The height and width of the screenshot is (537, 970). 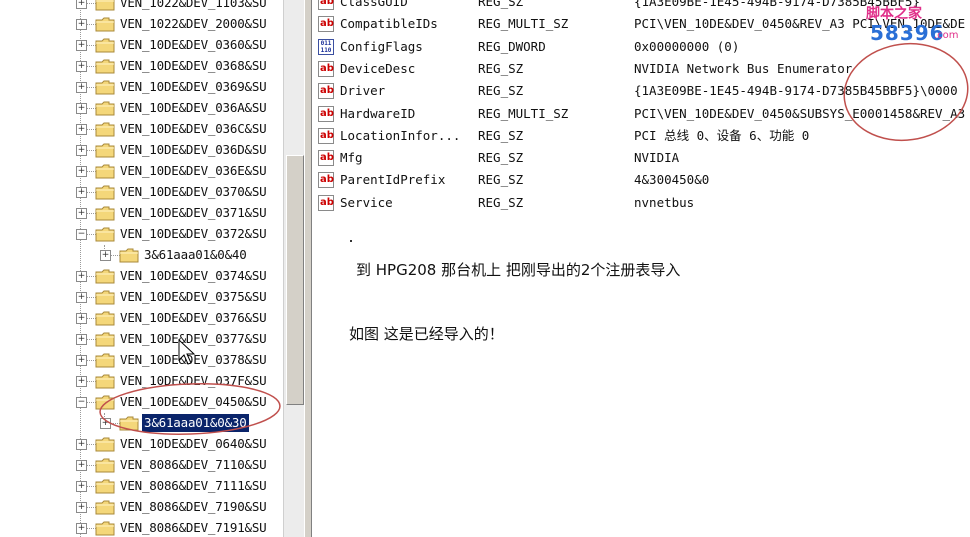 I want to click on tree-item-label: VEN_10DE&DEV_0370&SU, so click(x=193, y=191).